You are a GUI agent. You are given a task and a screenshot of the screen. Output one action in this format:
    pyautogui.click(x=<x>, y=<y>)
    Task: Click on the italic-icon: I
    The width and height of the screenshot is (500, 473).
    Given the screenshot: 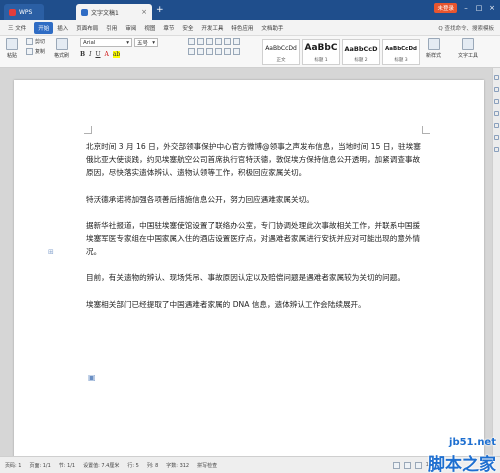 What is the action you would take?
    pyautogui.click(x=90, y=54)
    